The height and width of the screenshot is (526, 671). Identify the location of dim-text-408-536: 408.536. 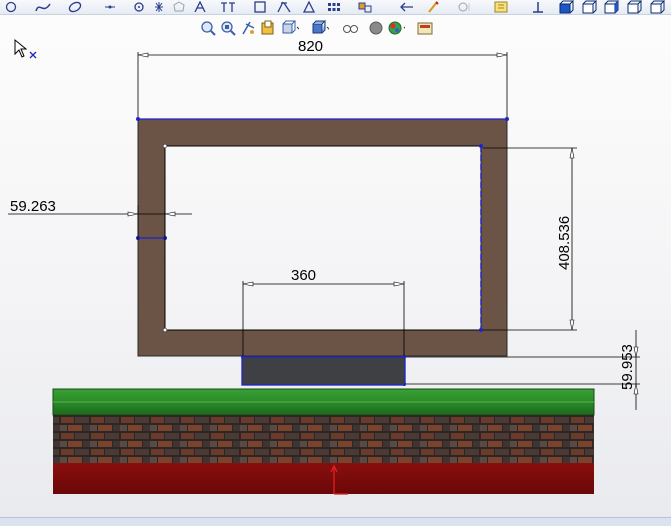
(564, 243).